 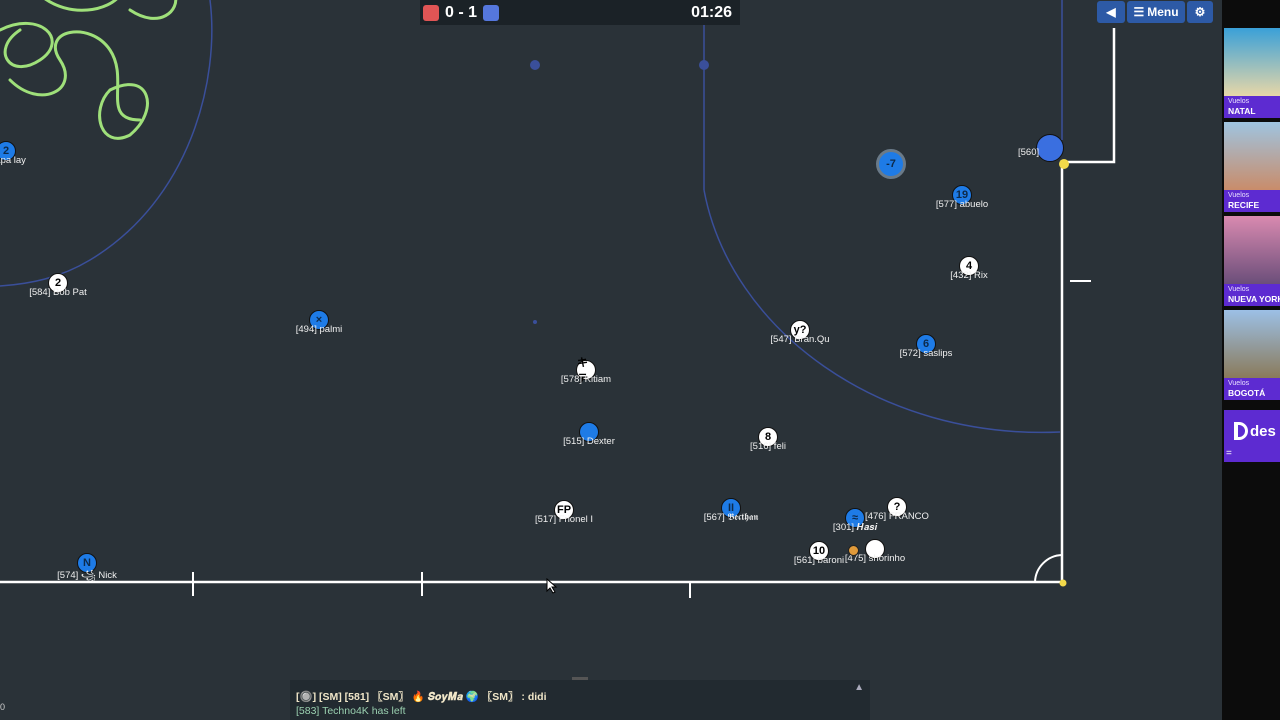 What do you see at coordinates (969, 275) in the screenshot?
I see `player-name: [432] Rix` at bounding box center [969, 275].